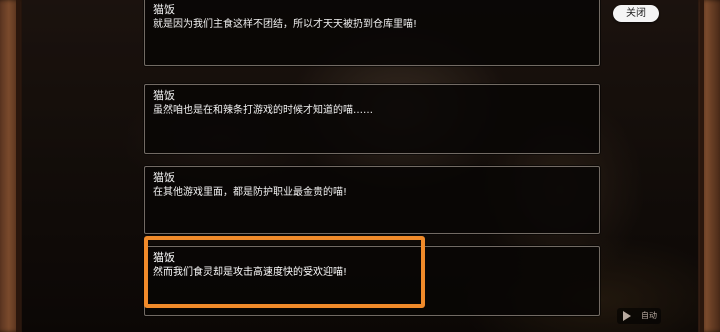 The width and height of the screenshot is (720, 332). Describe the element at coordinates (636, 13) in the screenshot. I see `close-button: 关闭` at that location.